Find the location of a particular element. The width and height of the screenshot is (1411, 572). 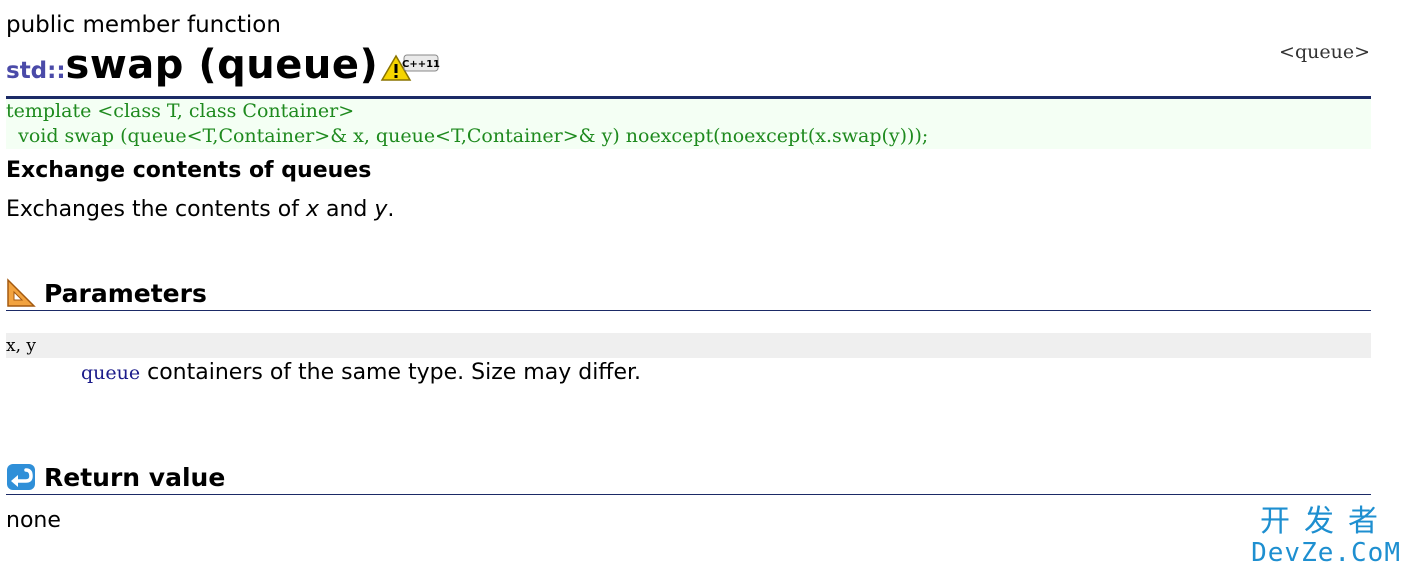

parameters-section-heading: Parameters is located at coordinates (106, 293).